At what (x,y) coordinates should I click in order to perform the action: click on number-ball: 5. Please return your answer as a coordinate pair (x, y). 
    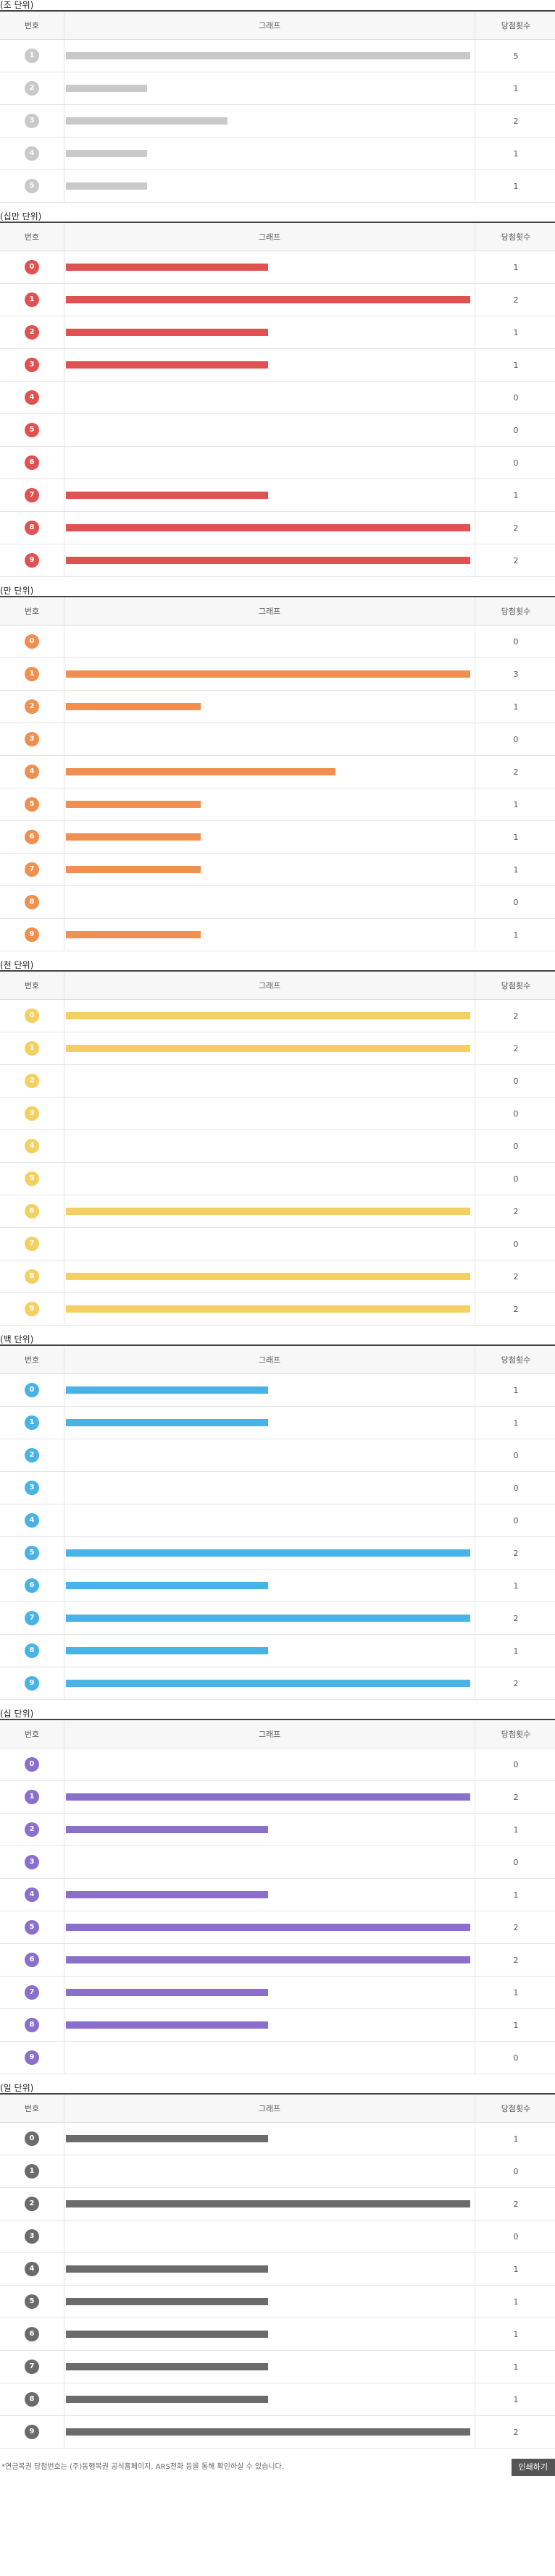
    Looking at the image, I should click on (32, 1178).